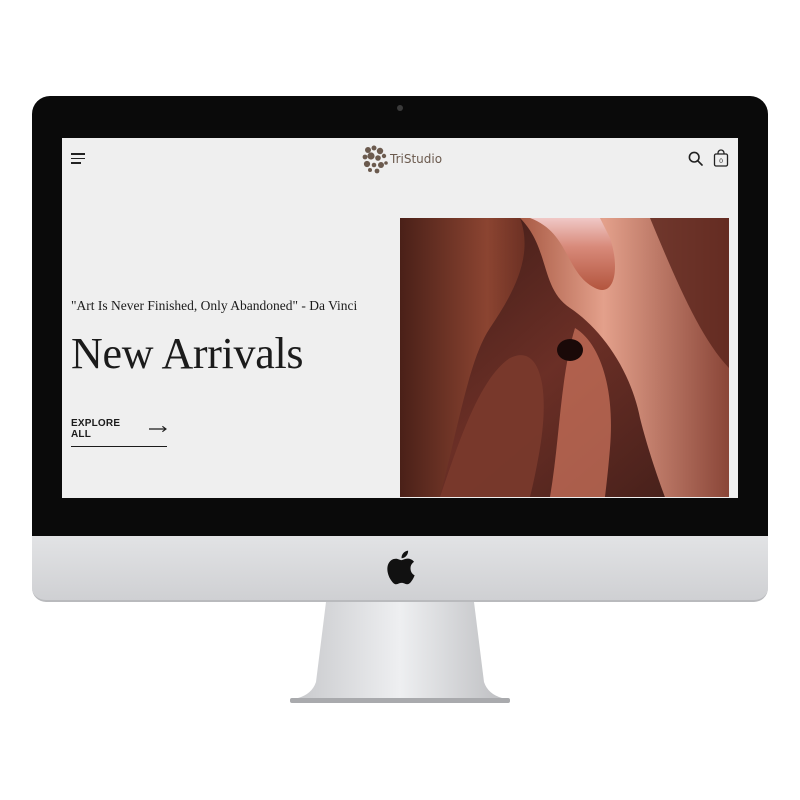 The width and height of the screenshot is (800, 800). I want to click on brand-logo-mark, so click(375, 159).